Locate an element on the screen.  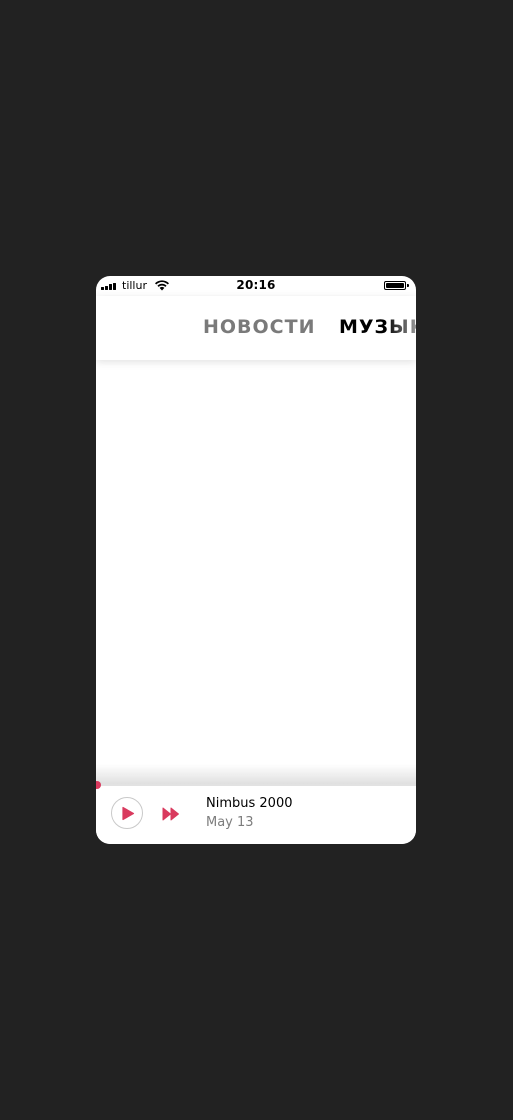
play-icon is located at coordinates (128, 813).